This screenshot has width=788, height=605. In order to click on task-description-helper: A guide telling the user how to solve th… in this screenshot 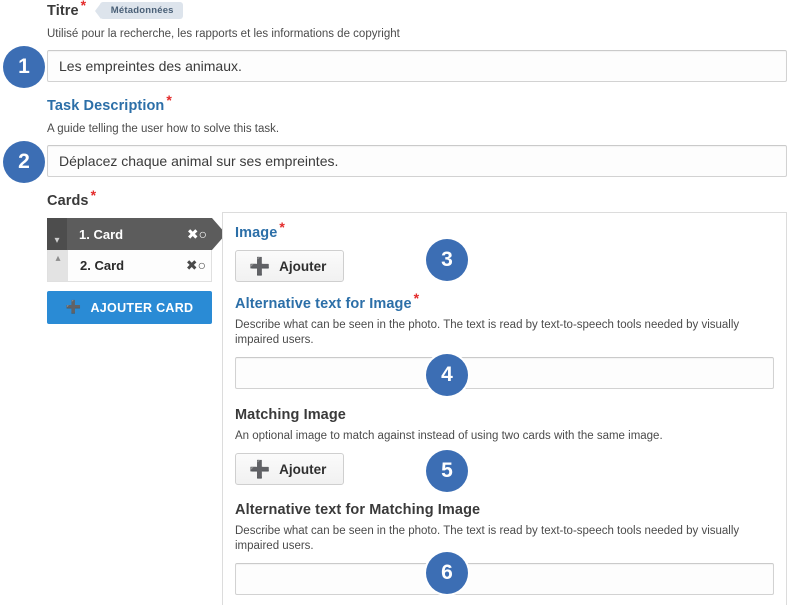, I will do `click(163, 129)`.